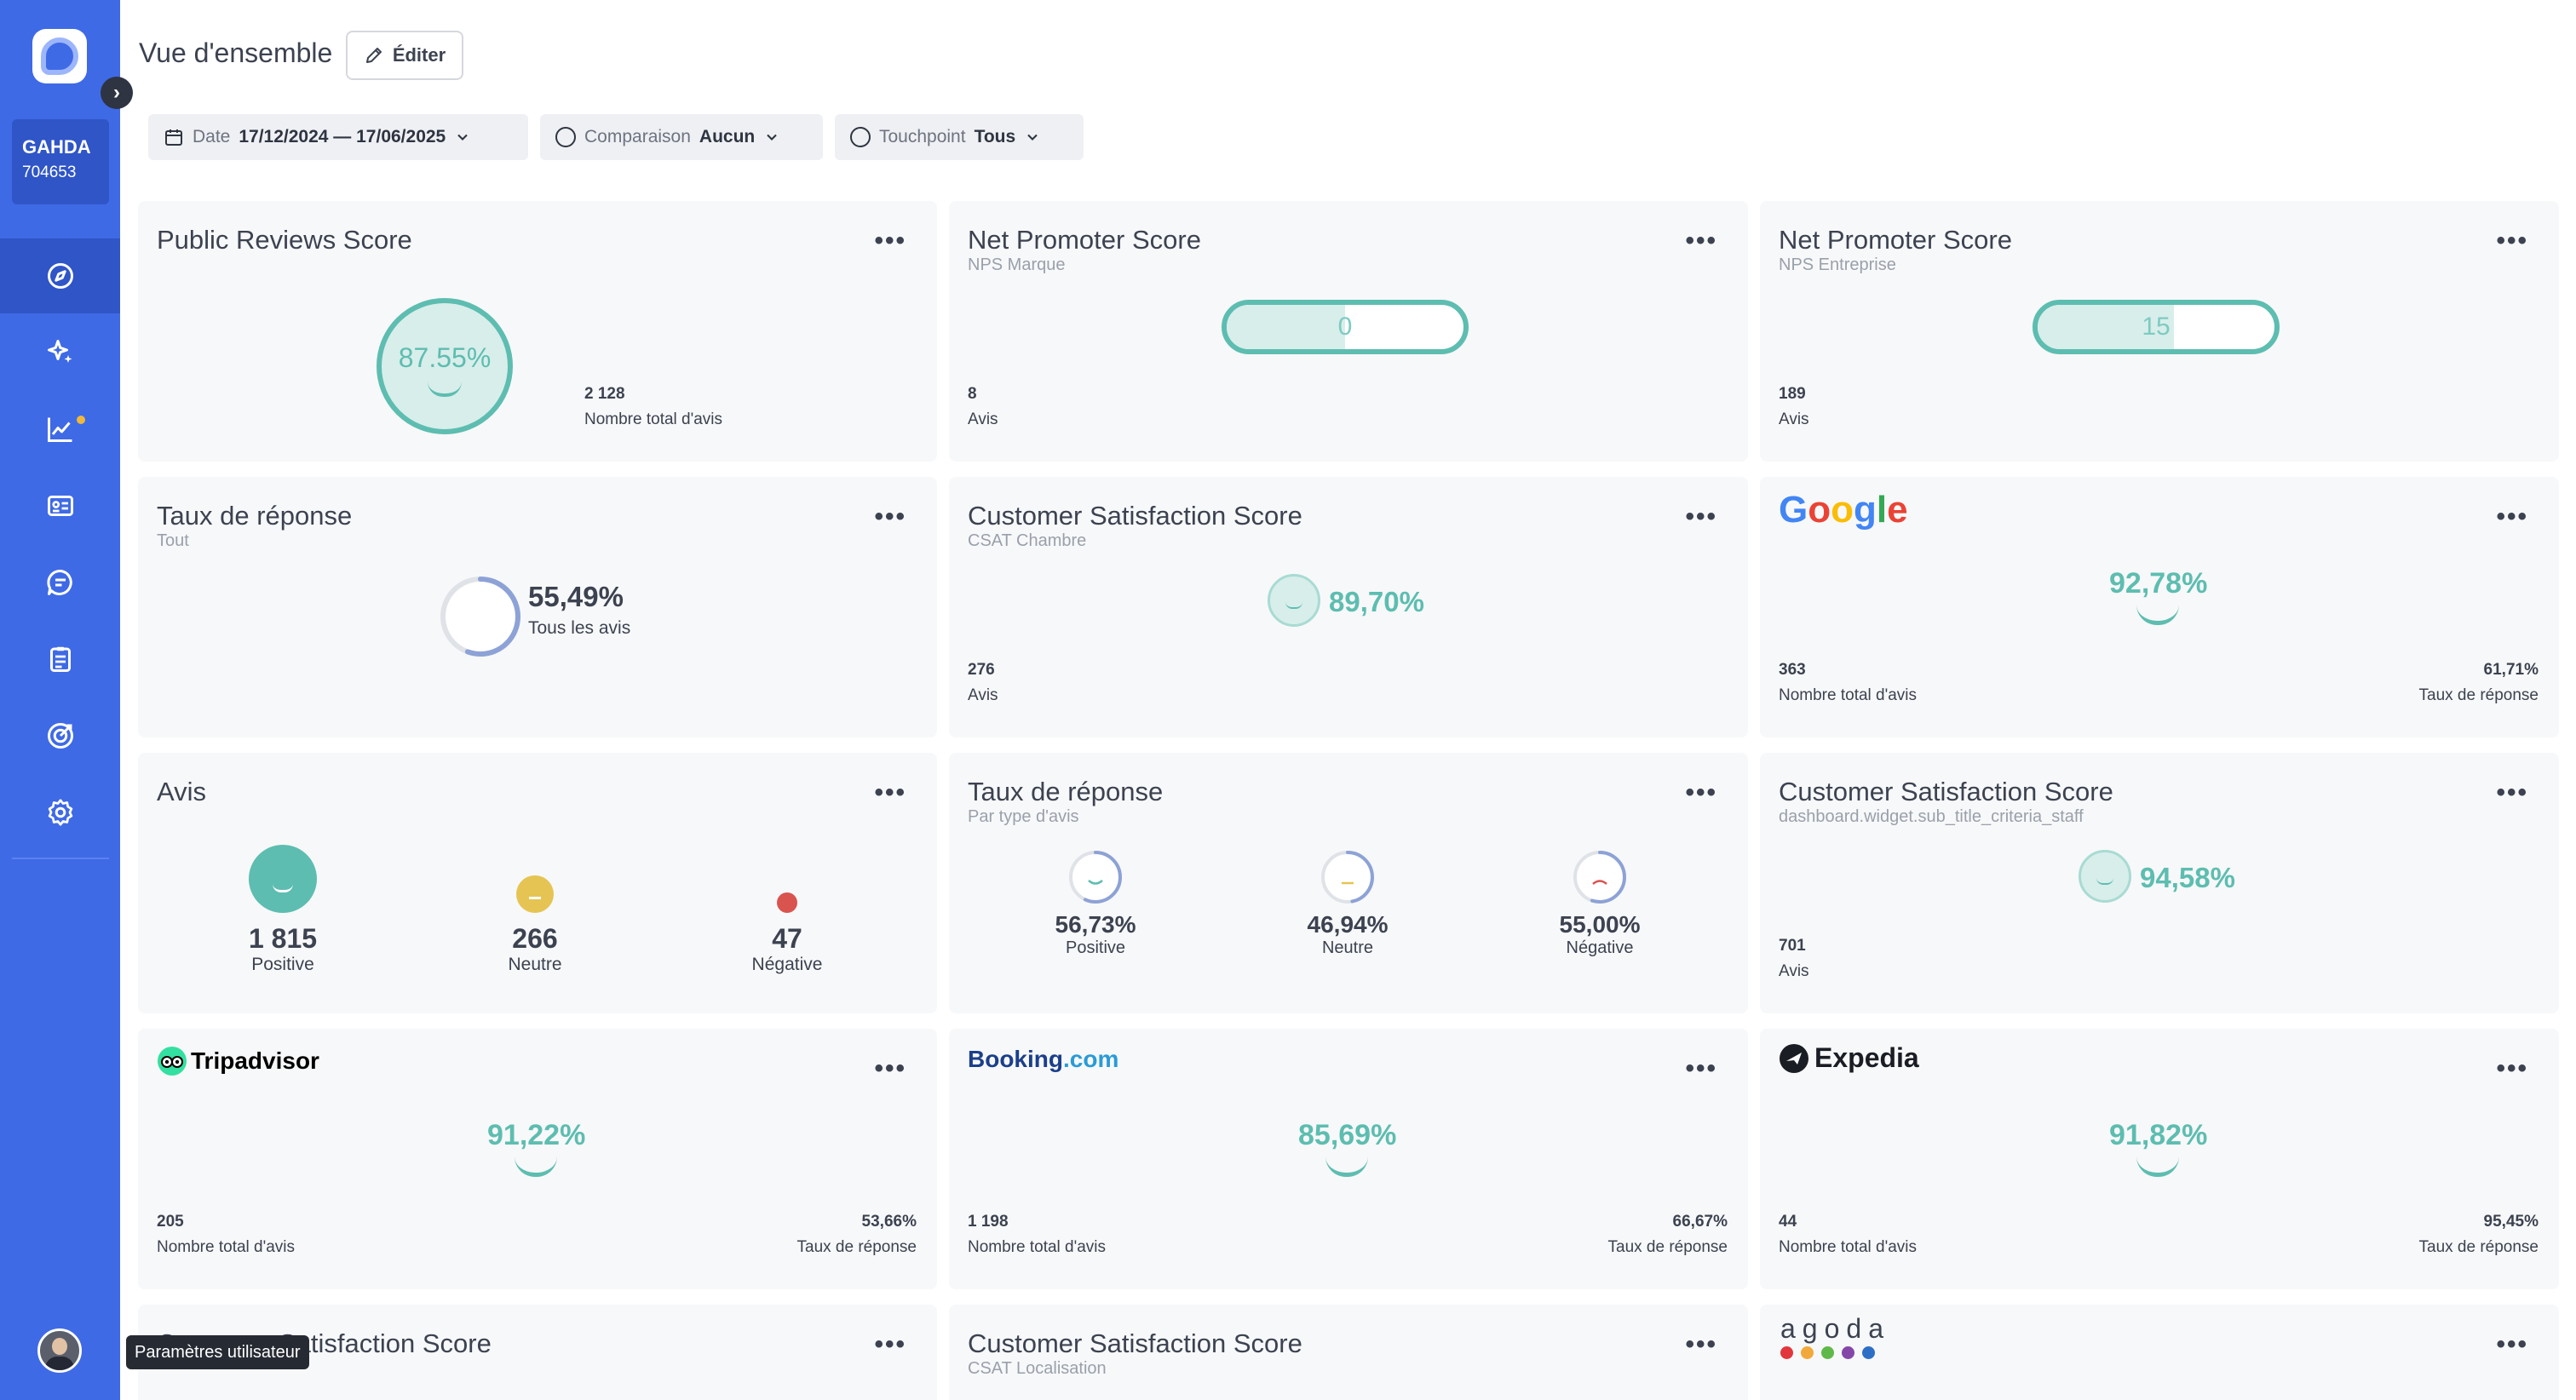 The height and width of the screenshot is (1400, 2576). What do you see at coordinates (255, 516) in the screenshot?
I see `card-title: Taux de réponse` at bounding box center [255, 516].